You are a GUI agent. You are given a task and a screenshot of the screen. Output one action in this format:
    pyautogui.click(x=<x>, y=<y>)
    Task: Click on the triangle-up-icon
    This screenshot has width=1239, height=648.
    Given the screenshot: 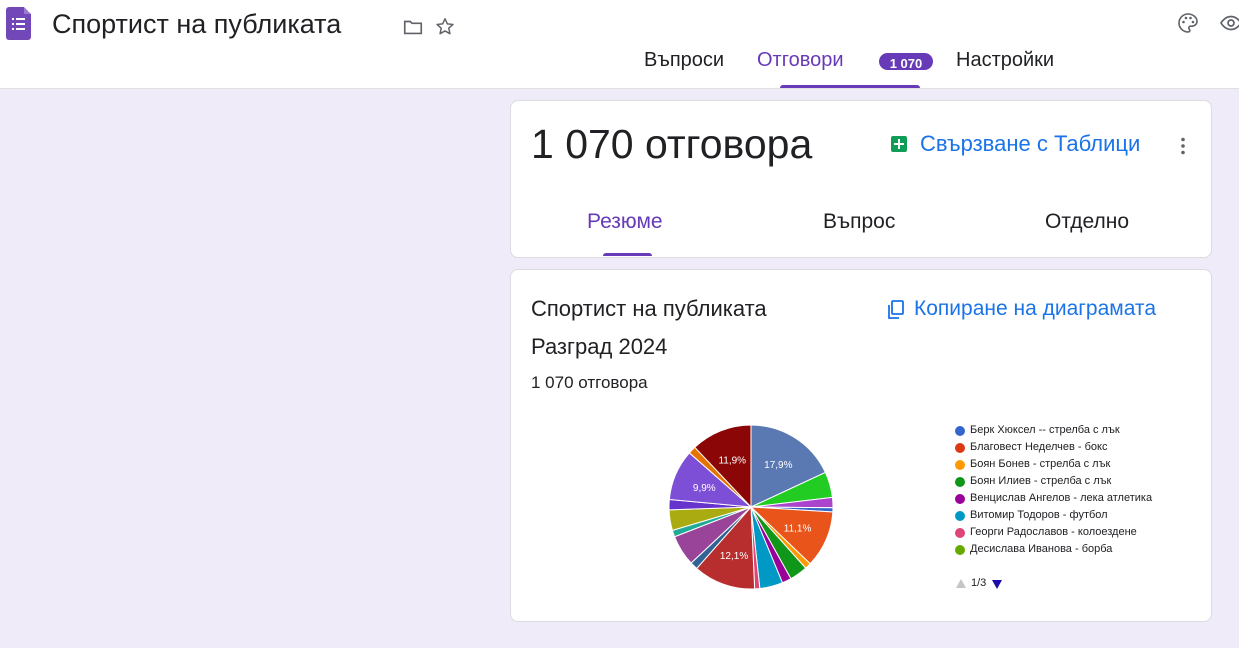 What is the action you would take?
    pyautogui.click(x=961, y=583)
    